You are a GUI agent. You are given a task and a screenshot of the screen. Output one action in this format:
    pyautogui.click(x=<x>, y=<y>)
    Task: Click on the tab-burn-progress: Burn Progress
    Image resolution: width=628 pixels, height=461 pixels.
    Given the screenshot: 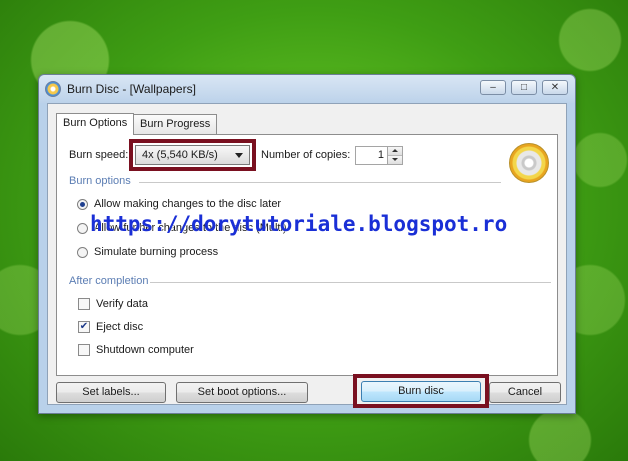 What is the action you would take?
    pyautogui.click(x=175, y=124)
    